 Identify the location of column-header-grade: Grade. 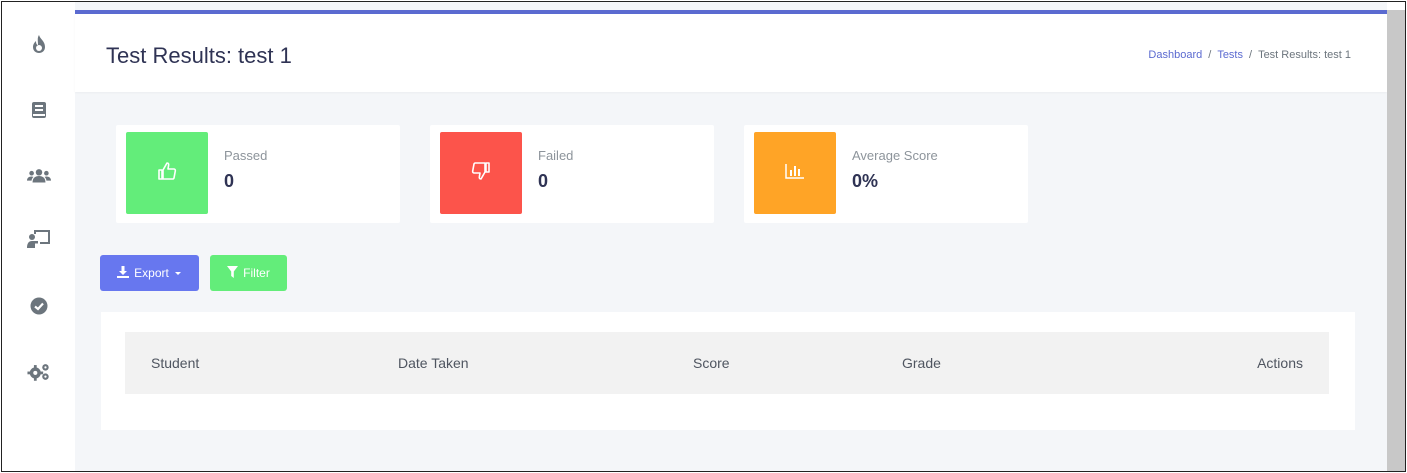
(921, 363).